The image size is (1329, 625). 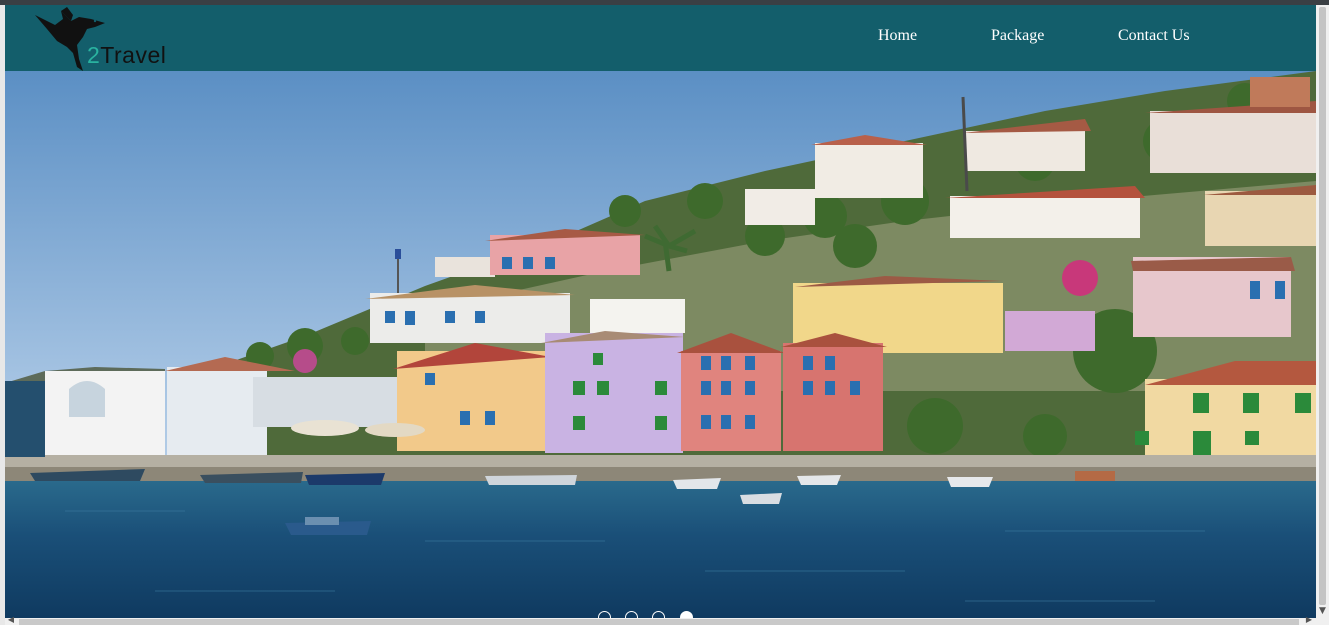 I want to click on nav-contact-link: Contact Us, so click(x=1154, y=36).